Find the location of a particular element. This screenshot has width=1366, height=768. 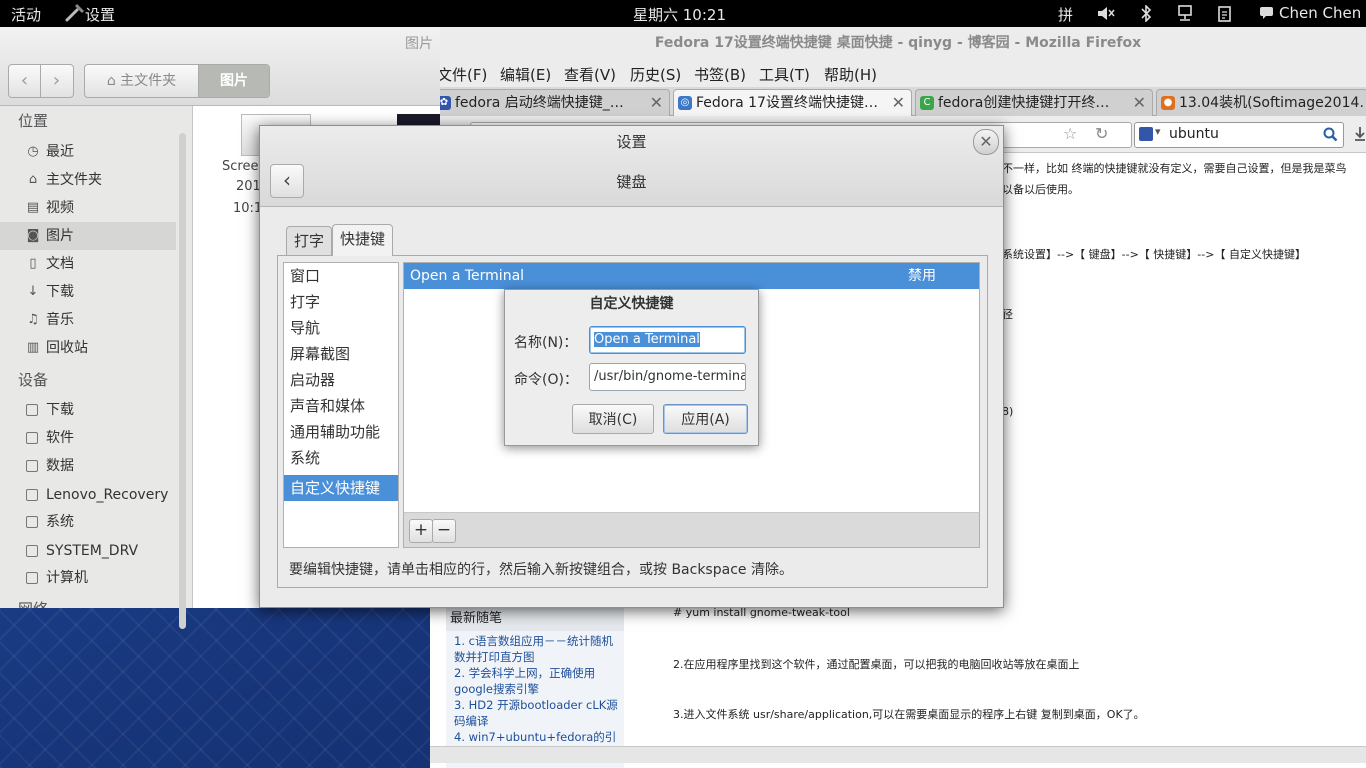

file-label: Scree is located at coordinates (240, 166).